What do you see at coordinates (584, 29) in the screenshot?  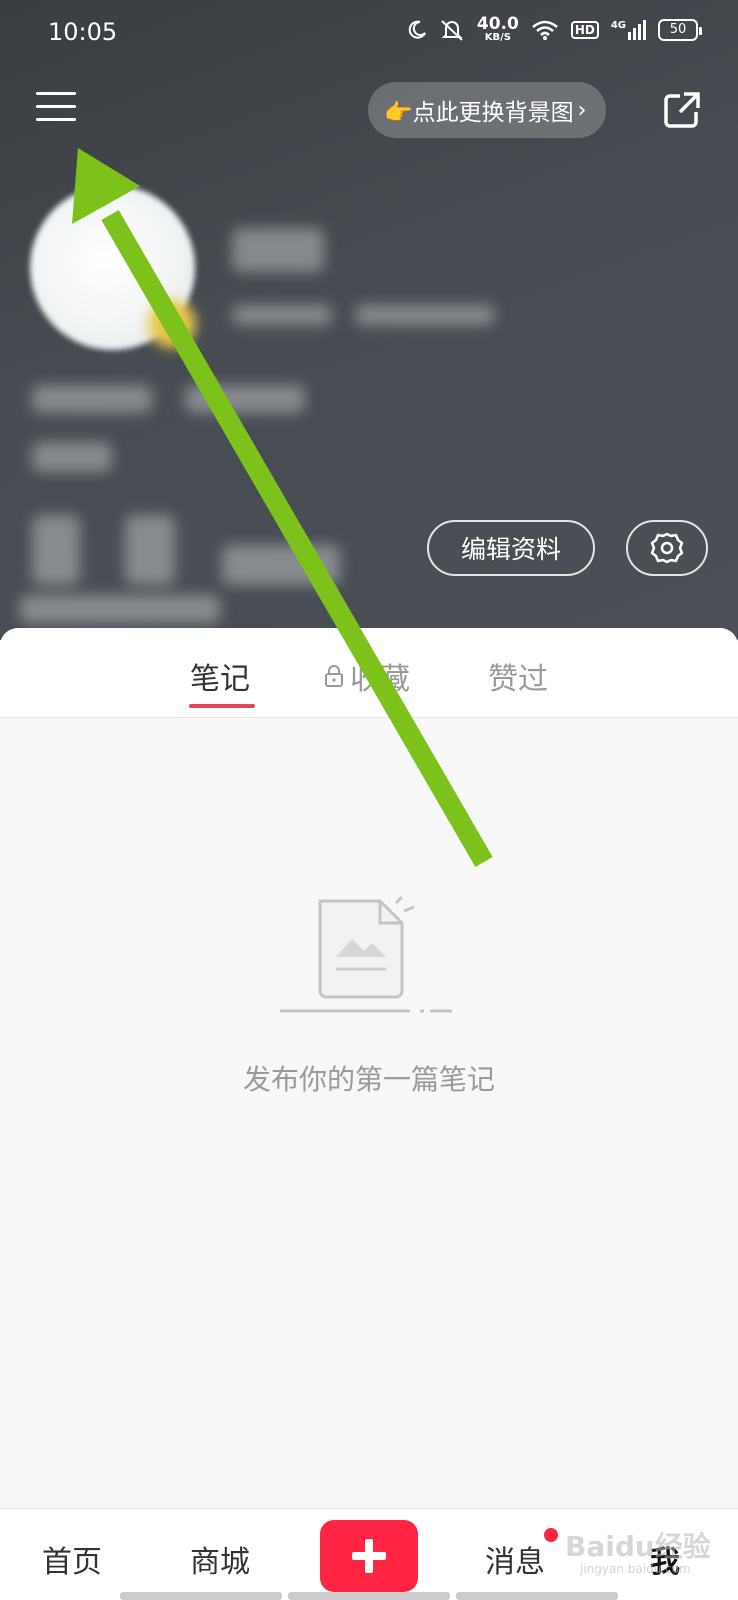 I see `hd-badge: HD` at bounding box center [584, 29].